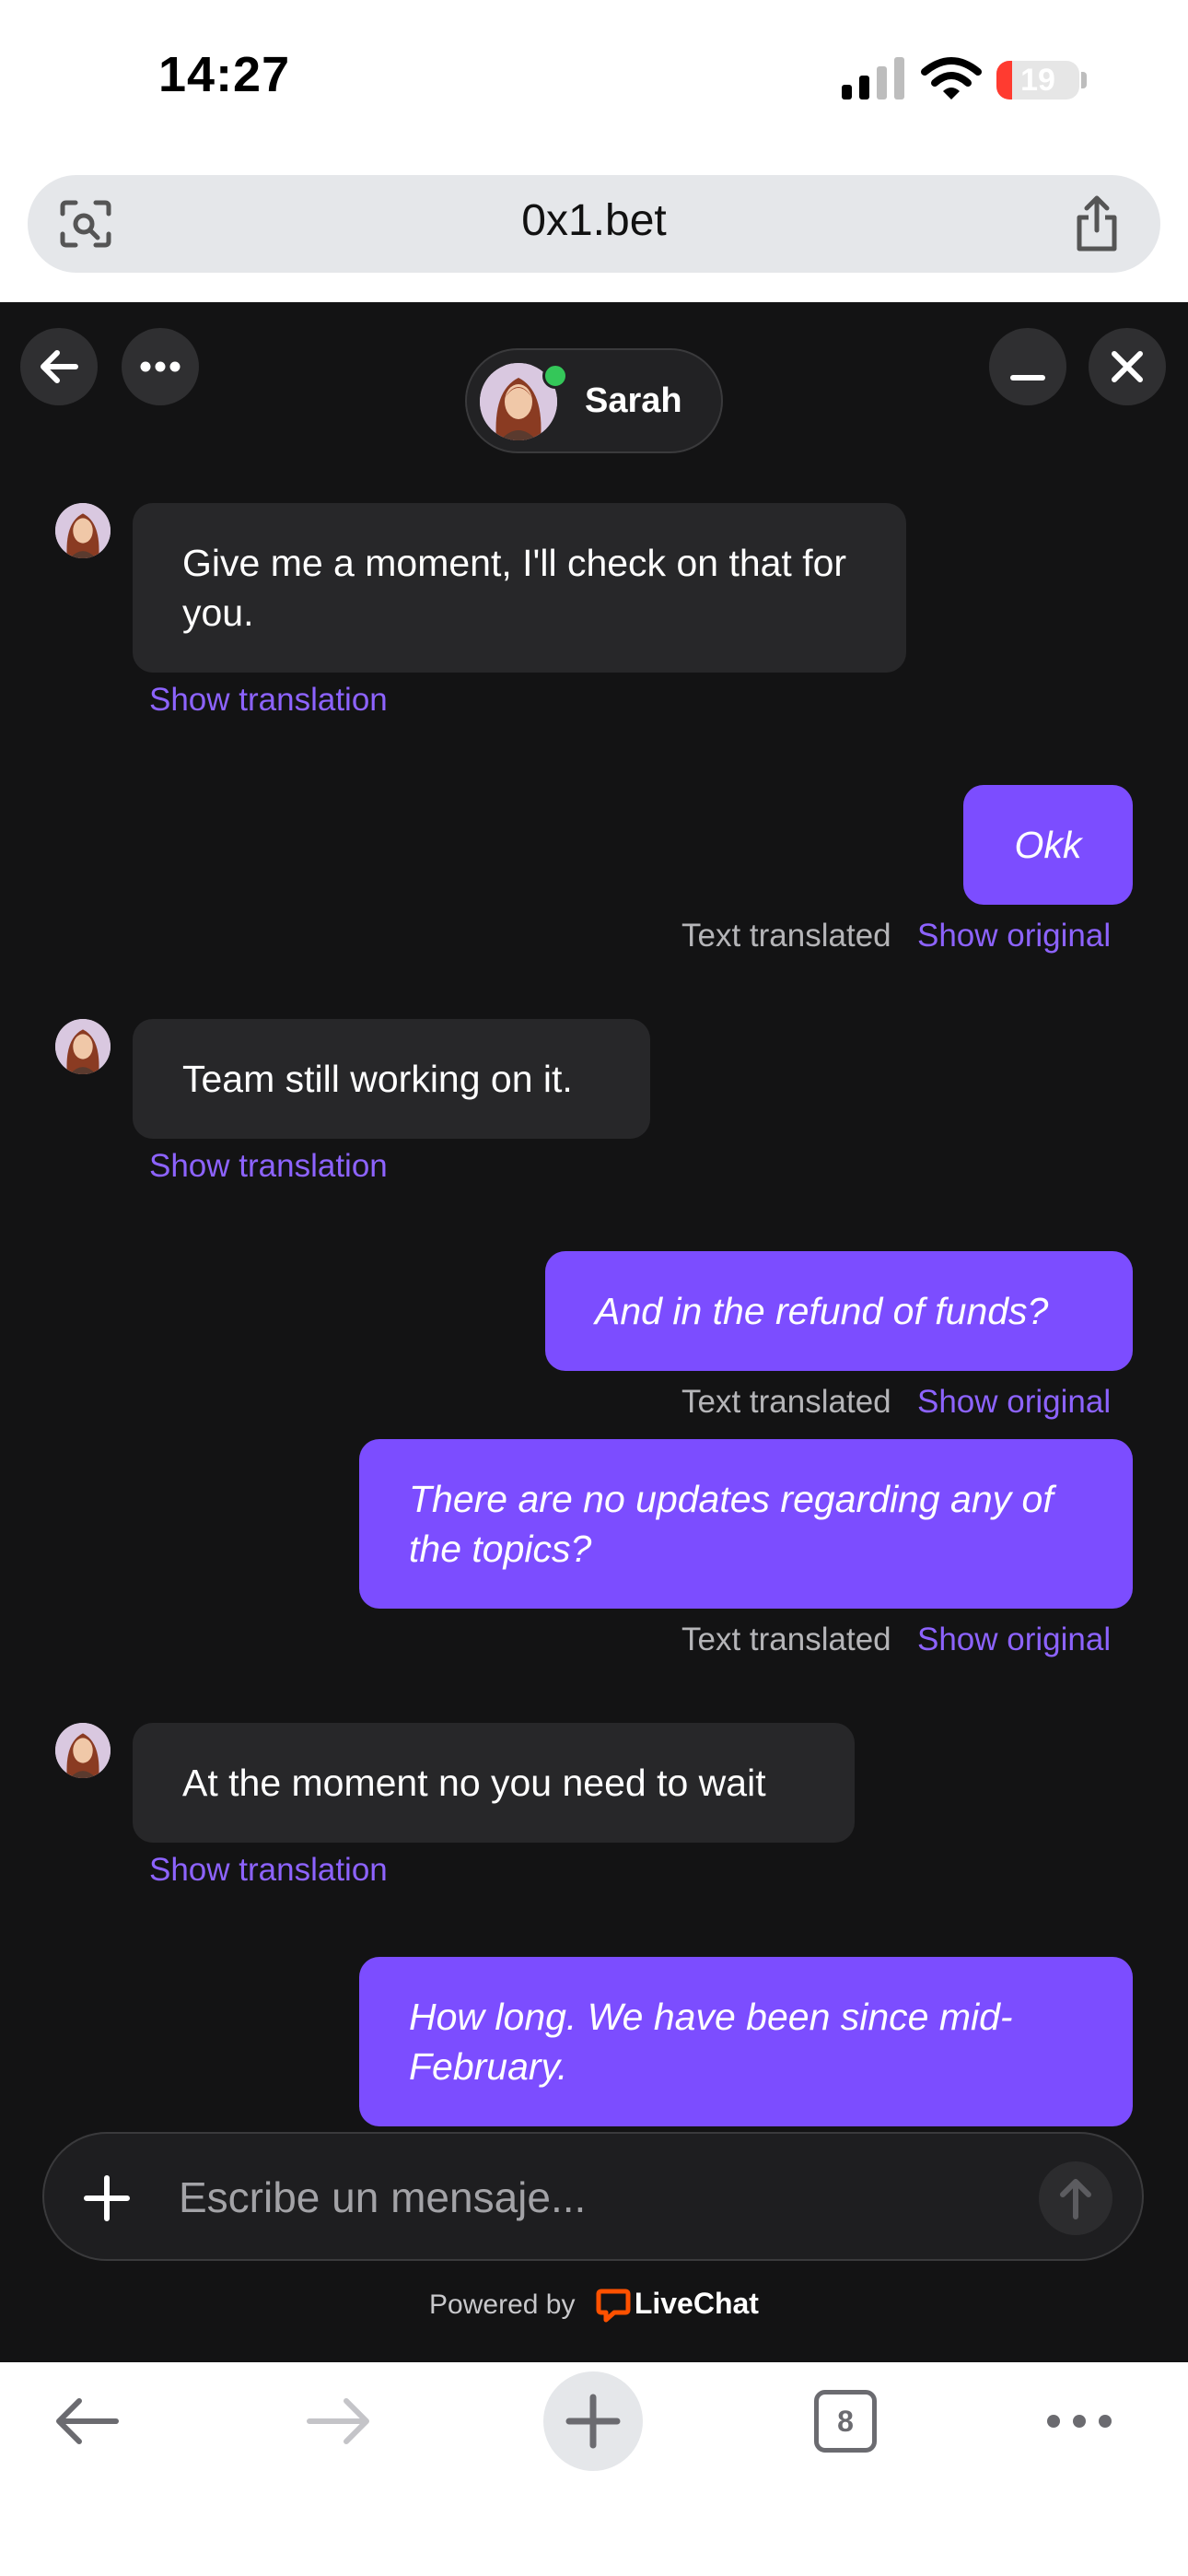 Image resolution: width=1188 pixels, height=2576 pixels. I want to click on minimize-button, so click(1027, 366).